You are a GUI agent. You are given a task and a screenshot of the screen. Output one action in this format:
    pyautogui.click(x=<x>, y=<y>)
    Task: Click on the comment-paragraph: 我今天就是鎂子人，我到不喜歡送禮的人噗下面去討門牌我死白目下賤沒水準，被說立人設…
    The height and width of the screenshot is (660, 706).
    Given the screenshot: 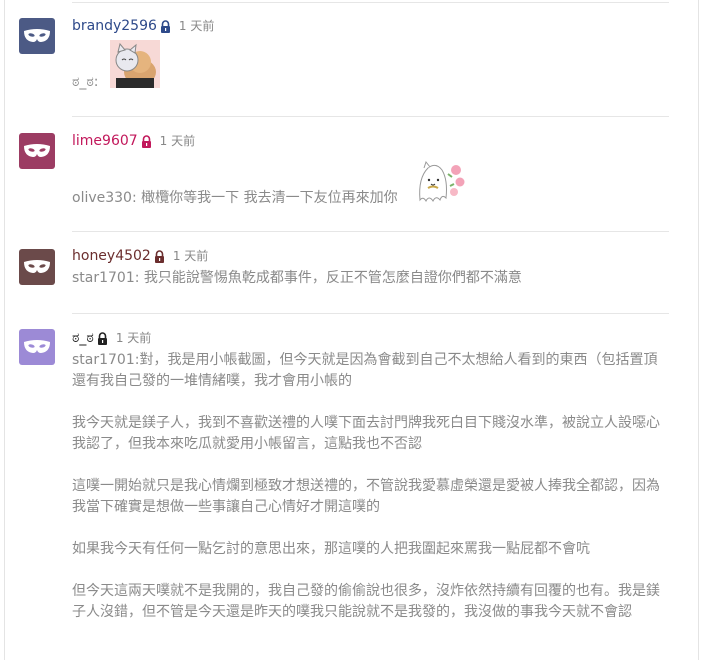 What is the action you would take?
    pyautogui.click(x=366, y=433)
    